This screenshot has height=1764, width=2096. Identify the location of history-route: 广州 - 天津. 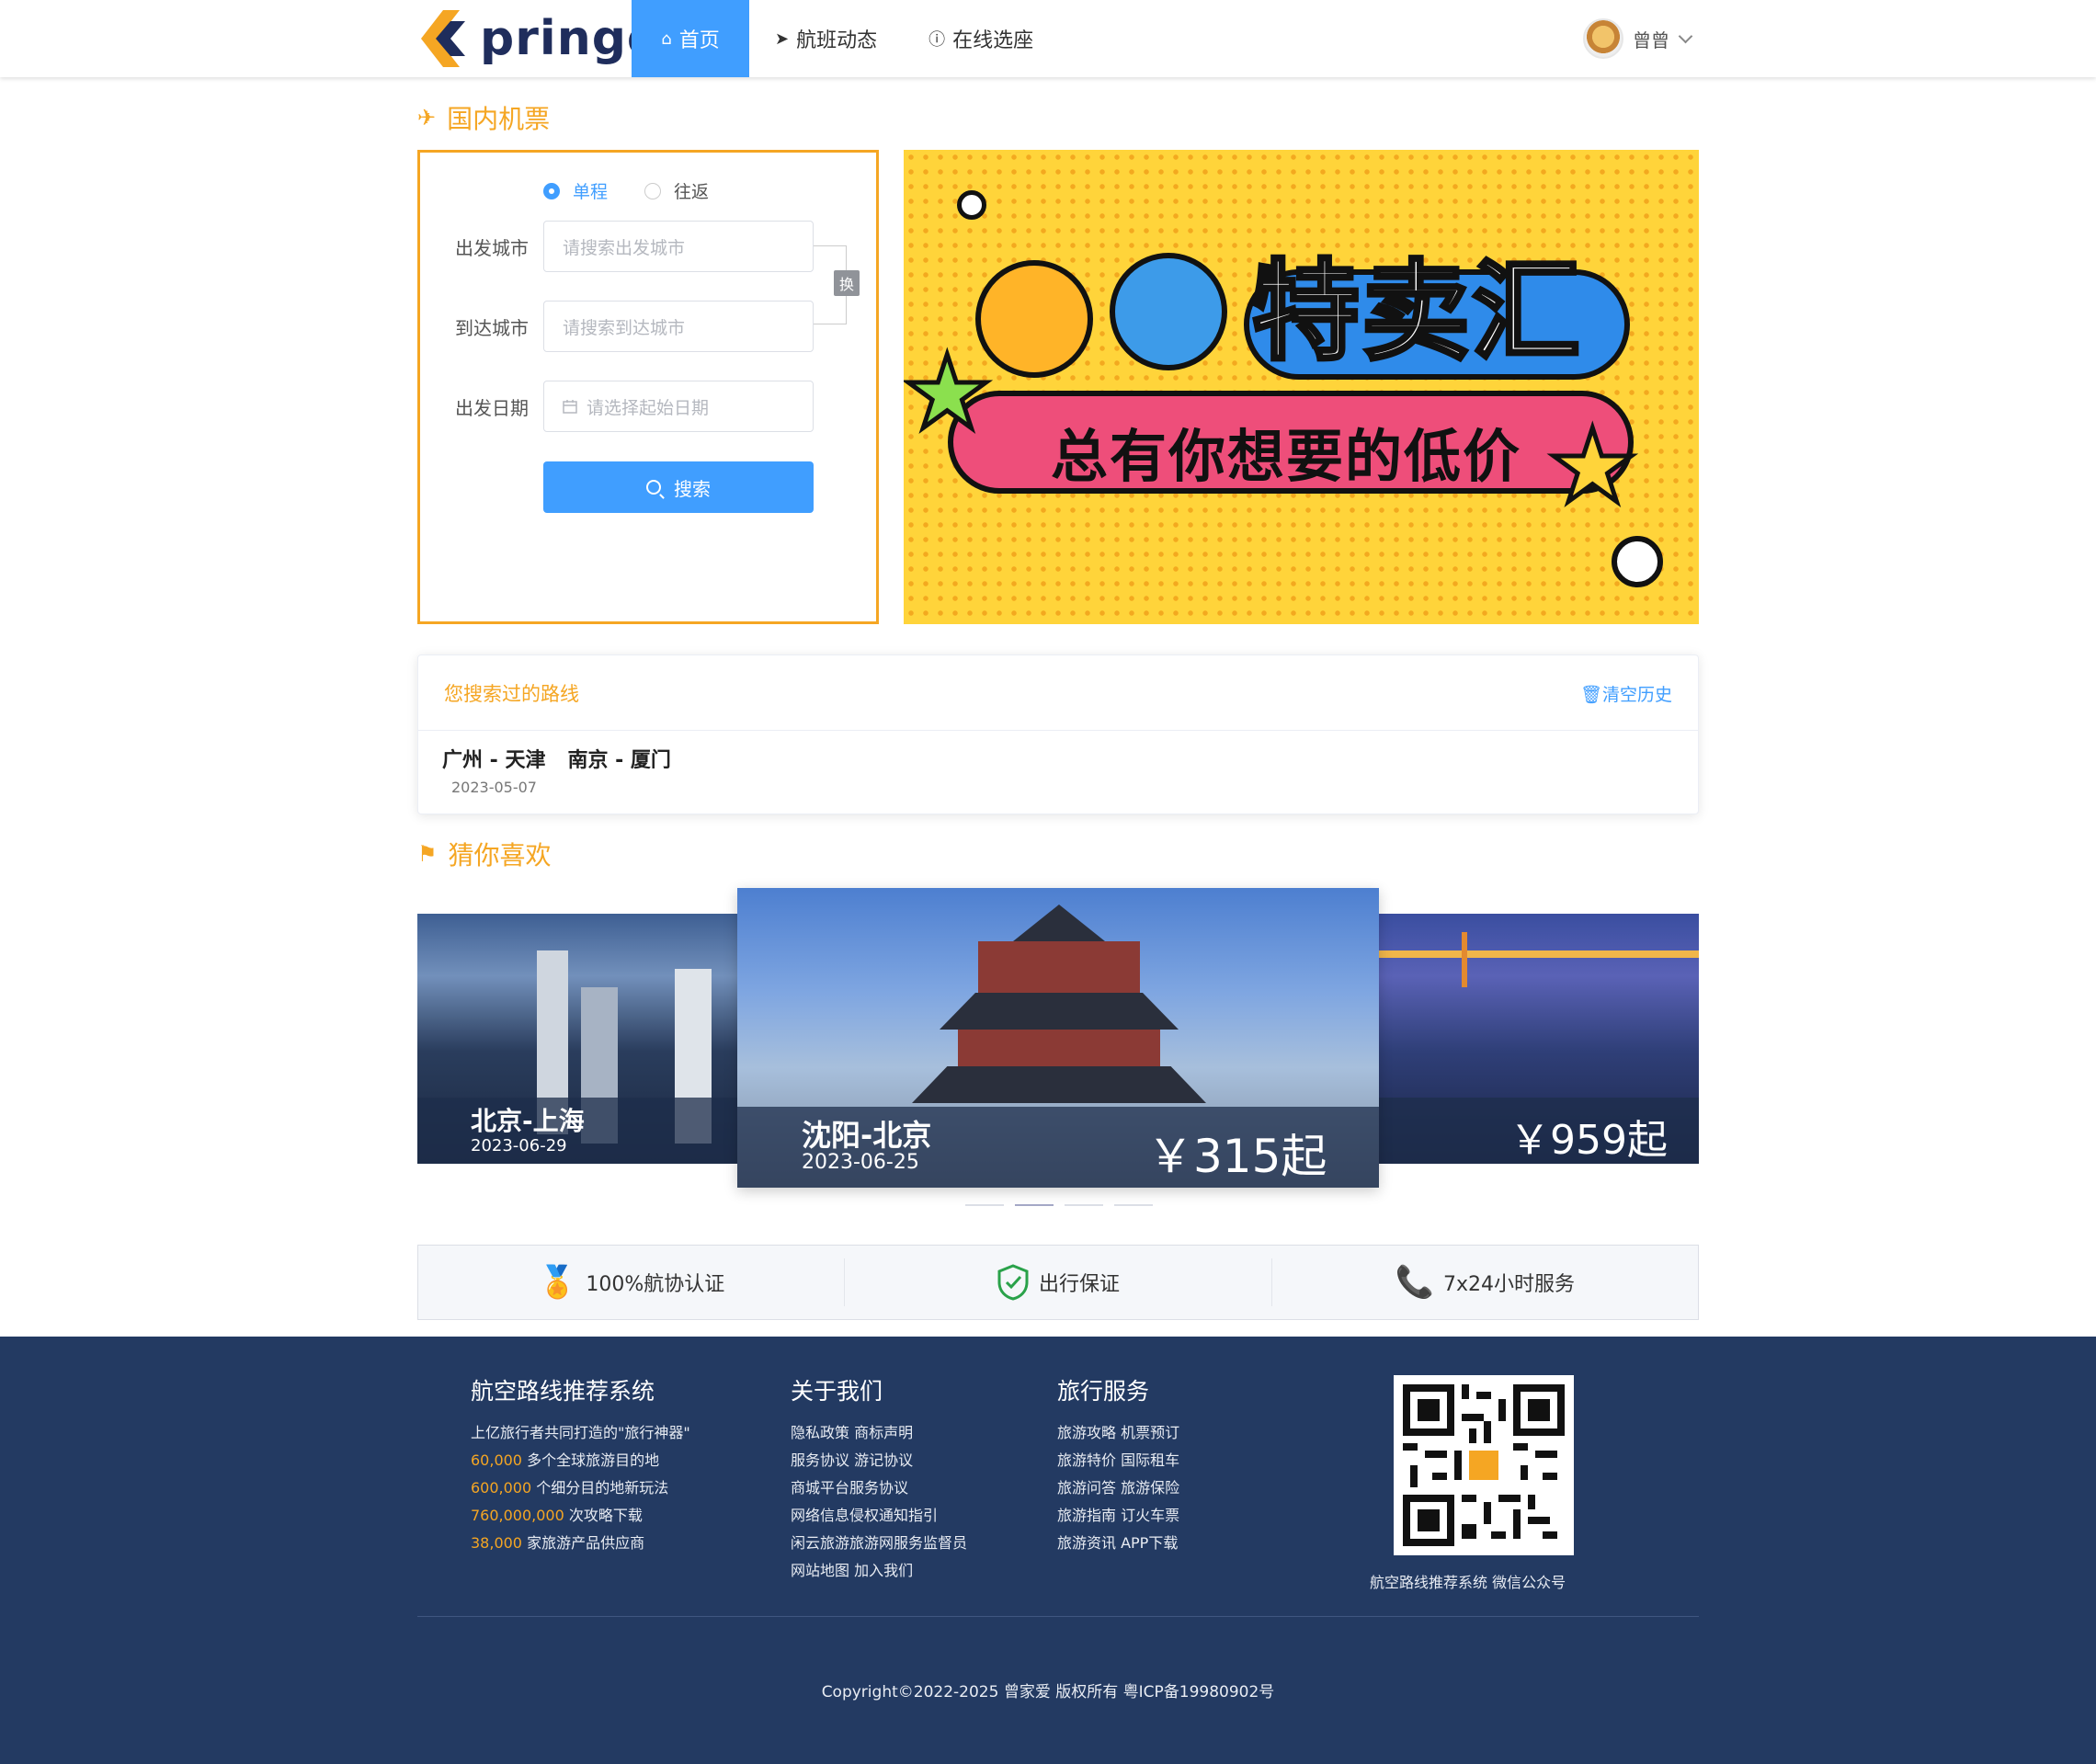
(493, 758).